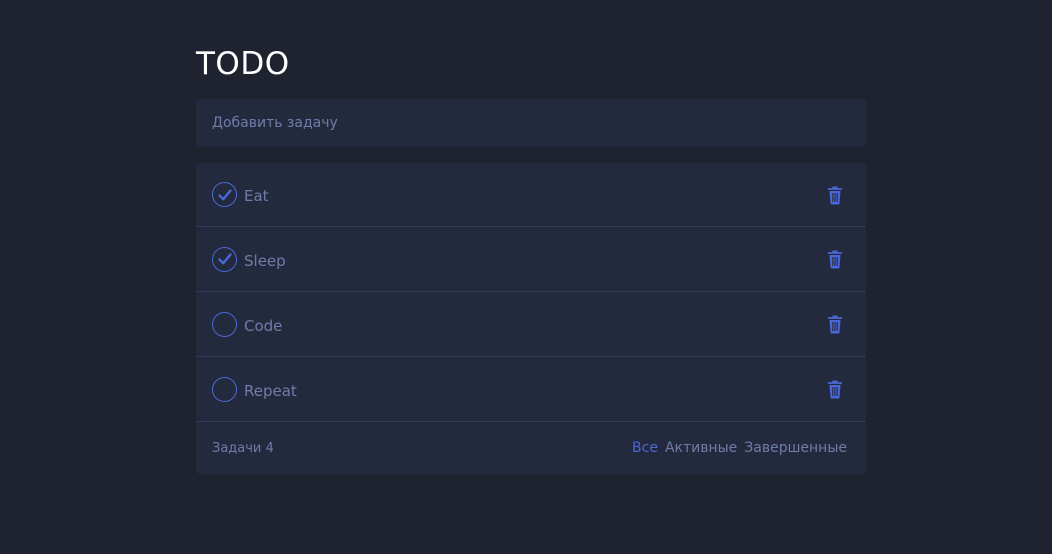  I want to click on filter-completed: Завершенные, so click(795, 448).